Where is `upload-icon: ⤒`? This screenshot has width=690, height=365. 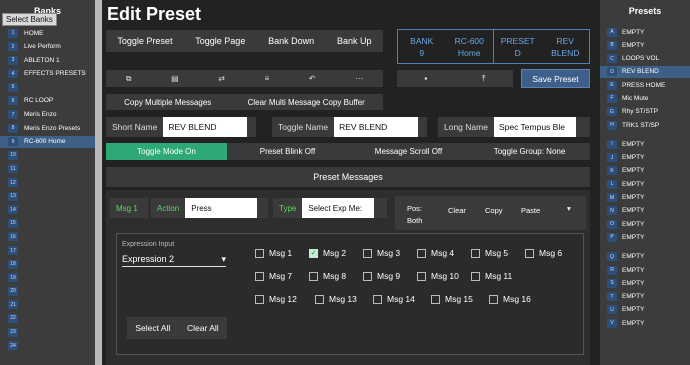
upload-icon: ⤒ is located at coordinates (484, 79).